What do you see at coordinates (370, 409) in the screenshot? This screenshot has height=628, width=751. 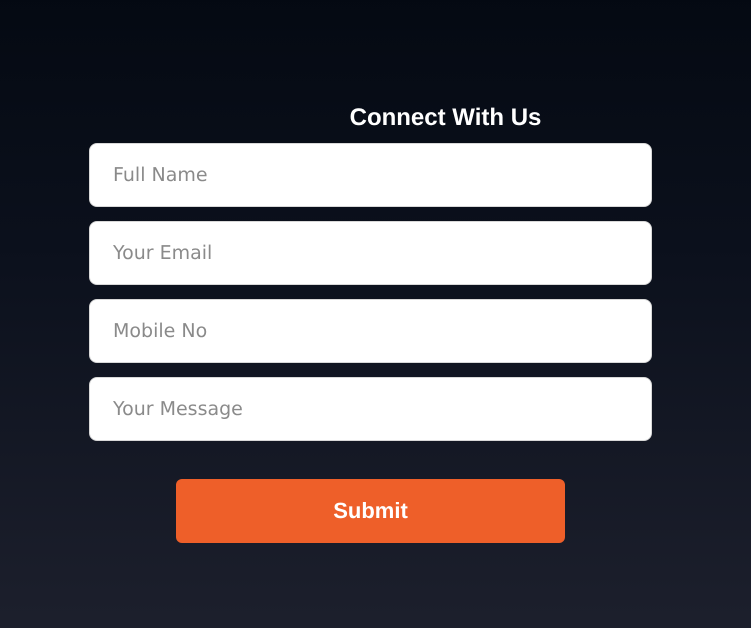 I see `input-field: Your Message` at bounding box center [370, 409].